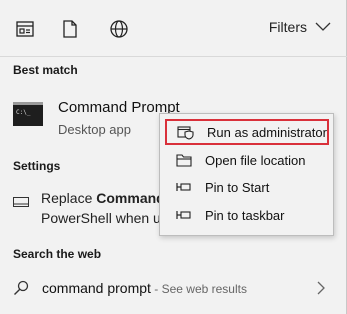 This screenshot has height=314, width=347. I want to click on globe-icon, so click(119, 29).